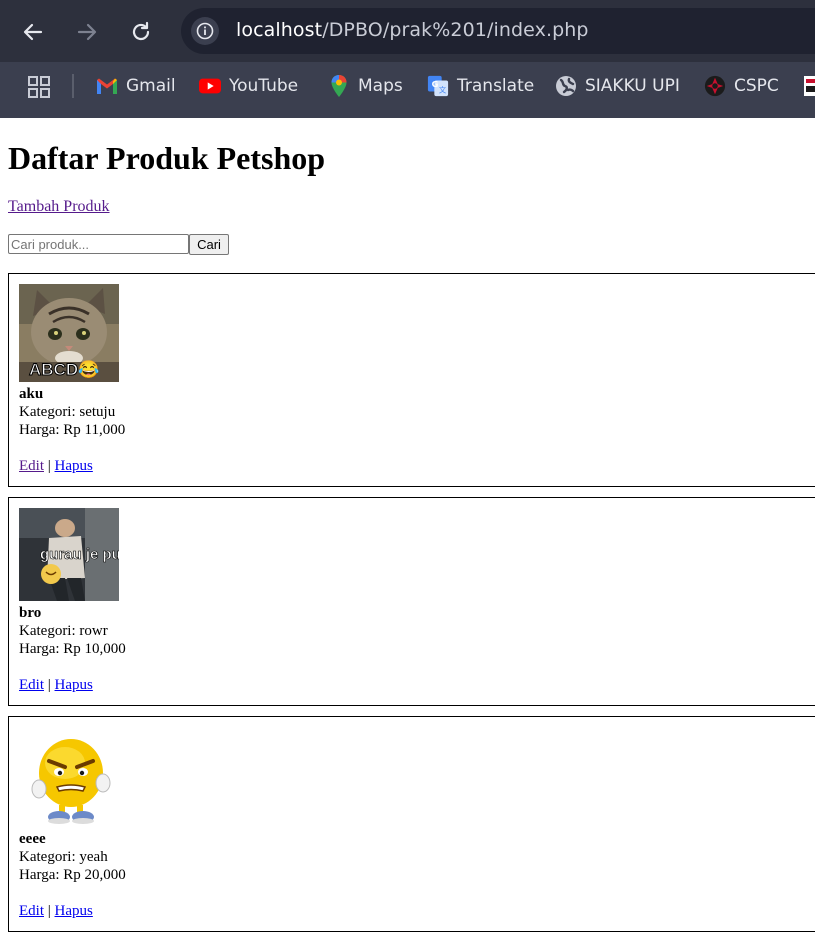  I want to click on arrow-right-icon, so click(87, 32).